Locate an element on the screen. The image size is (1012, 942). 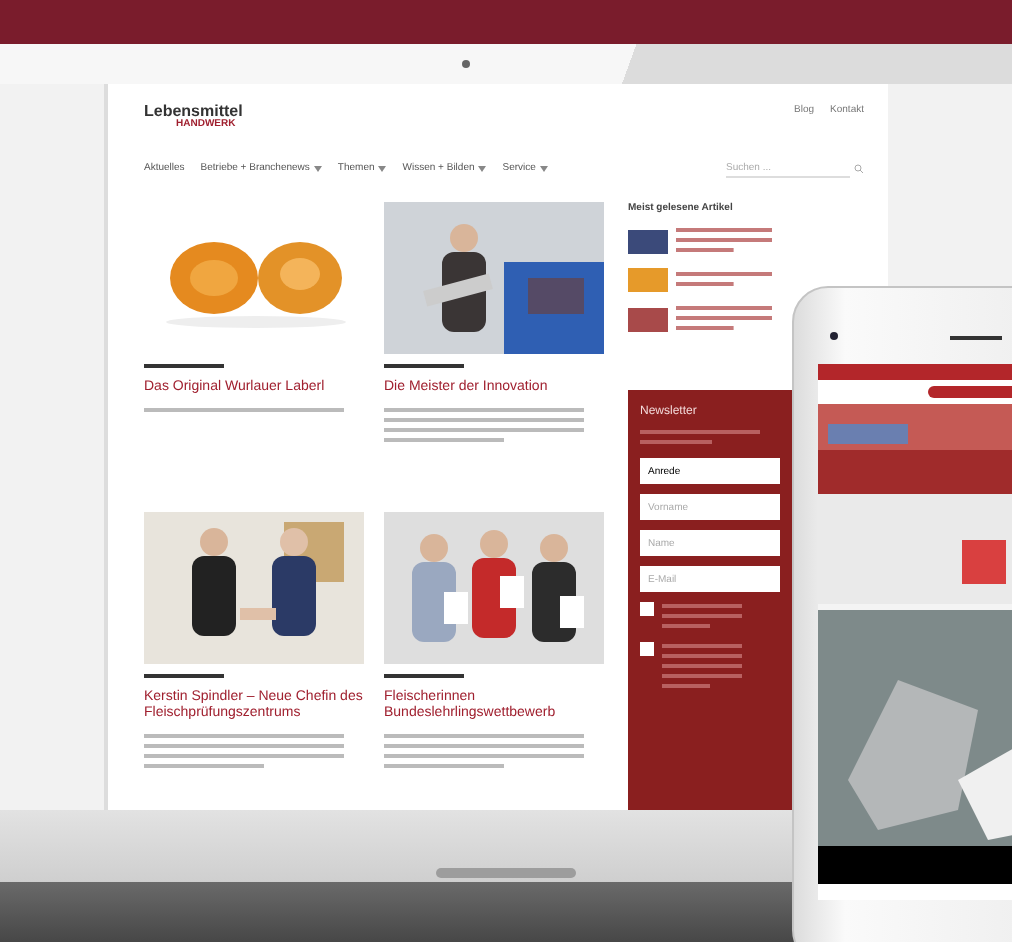
search-icon is located at coordinates (859, 168).